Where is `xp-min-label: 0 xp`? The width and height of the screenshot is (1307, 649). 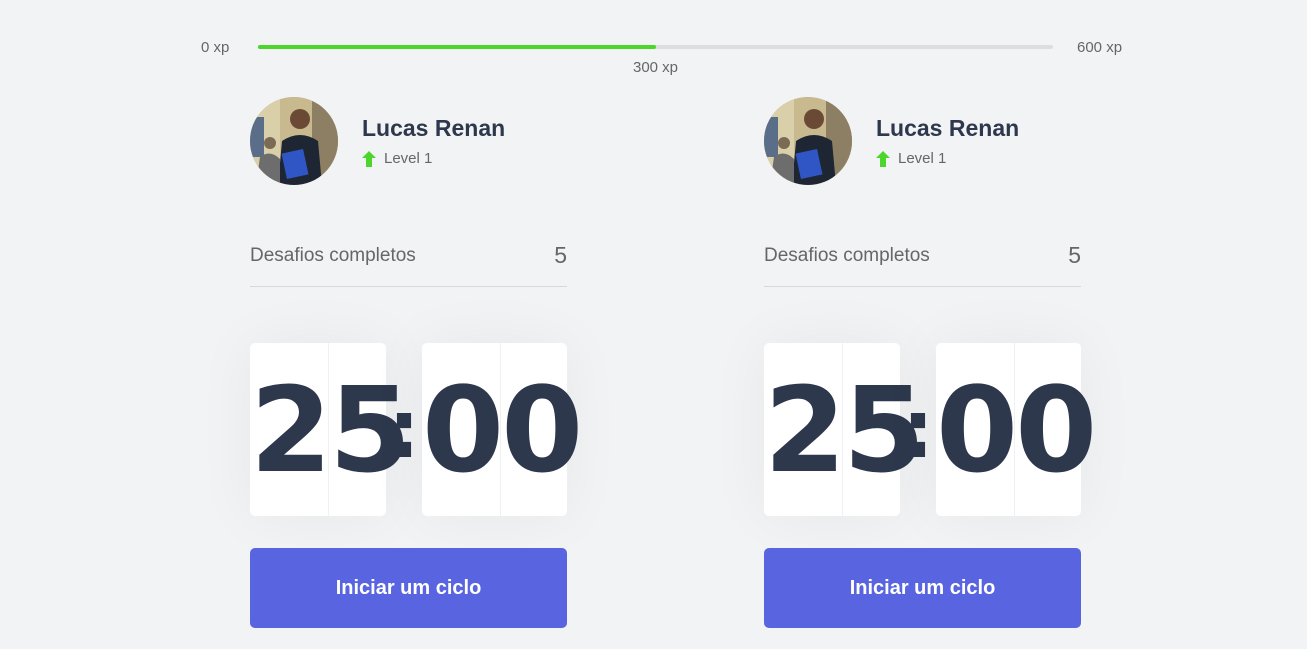
xp-min-label: 0 xp is located at coordinates (215, 47).